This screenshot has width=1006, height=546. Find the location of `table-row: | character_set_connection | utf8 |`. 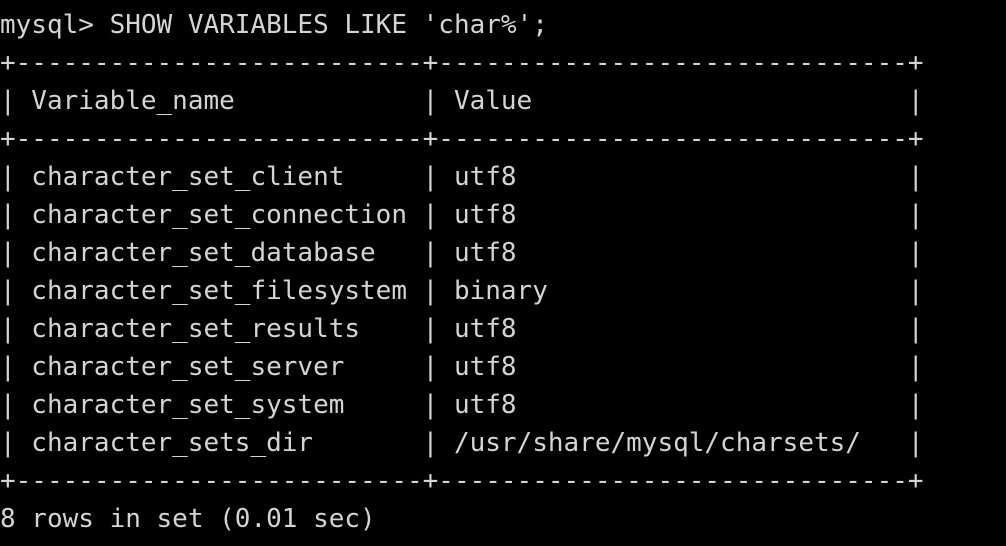

table-row: | character_set_connection | utf8 | is located at coordinates (462, 215).